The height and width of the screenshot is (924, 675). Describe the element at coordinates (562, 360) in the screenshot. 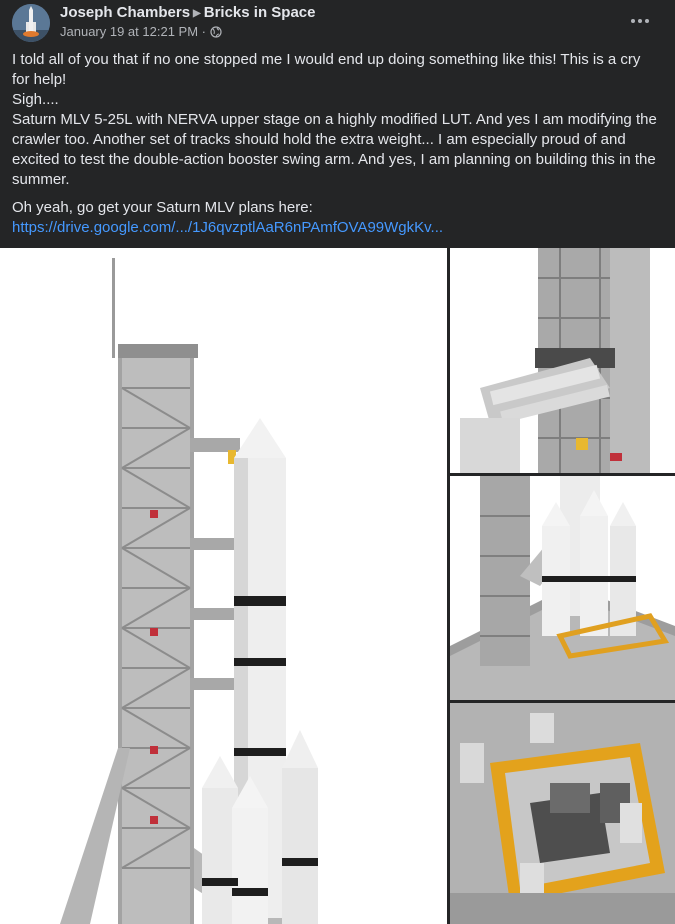

I see `photo-swing-arm` at that location.